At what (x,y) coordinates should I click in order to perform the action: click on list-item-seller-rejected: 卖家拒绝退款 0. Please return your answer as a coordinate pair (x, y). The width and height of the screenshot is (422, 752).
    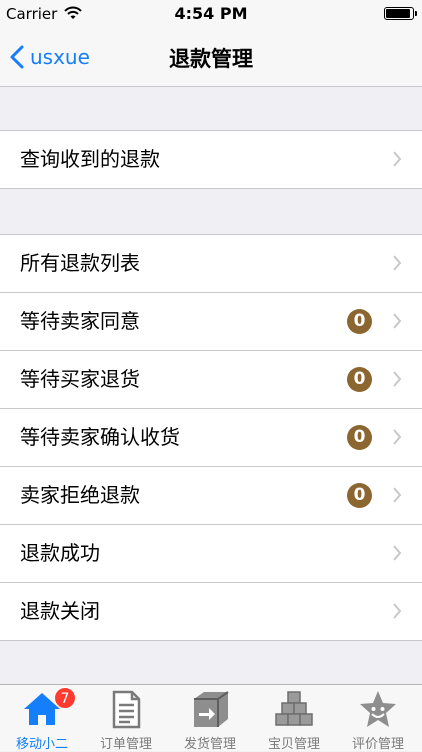
    Looking at the image, I should click on (211, 496).